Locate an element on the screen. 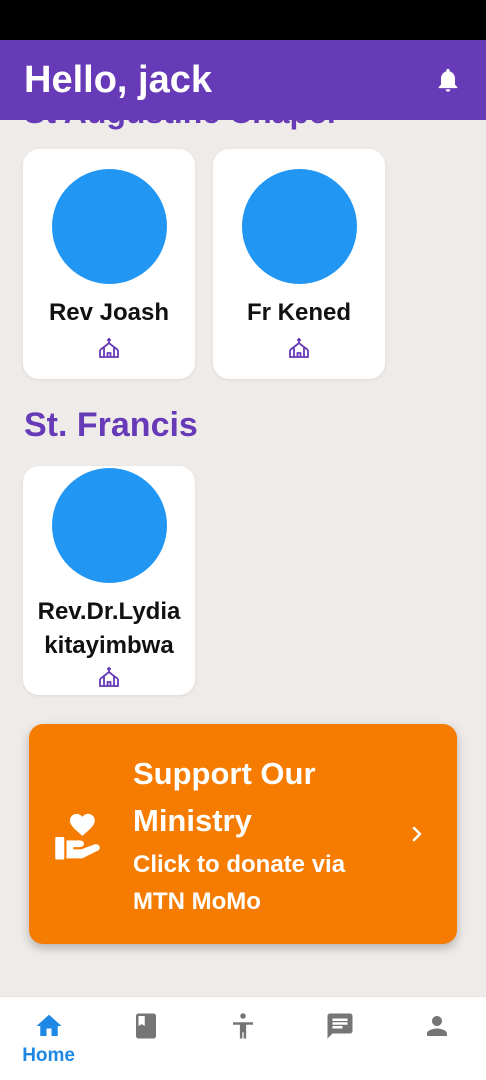 Image resolution: width=486 pixels, height=1080 pixels. nav-messages is located at coordinates (340, 1026).